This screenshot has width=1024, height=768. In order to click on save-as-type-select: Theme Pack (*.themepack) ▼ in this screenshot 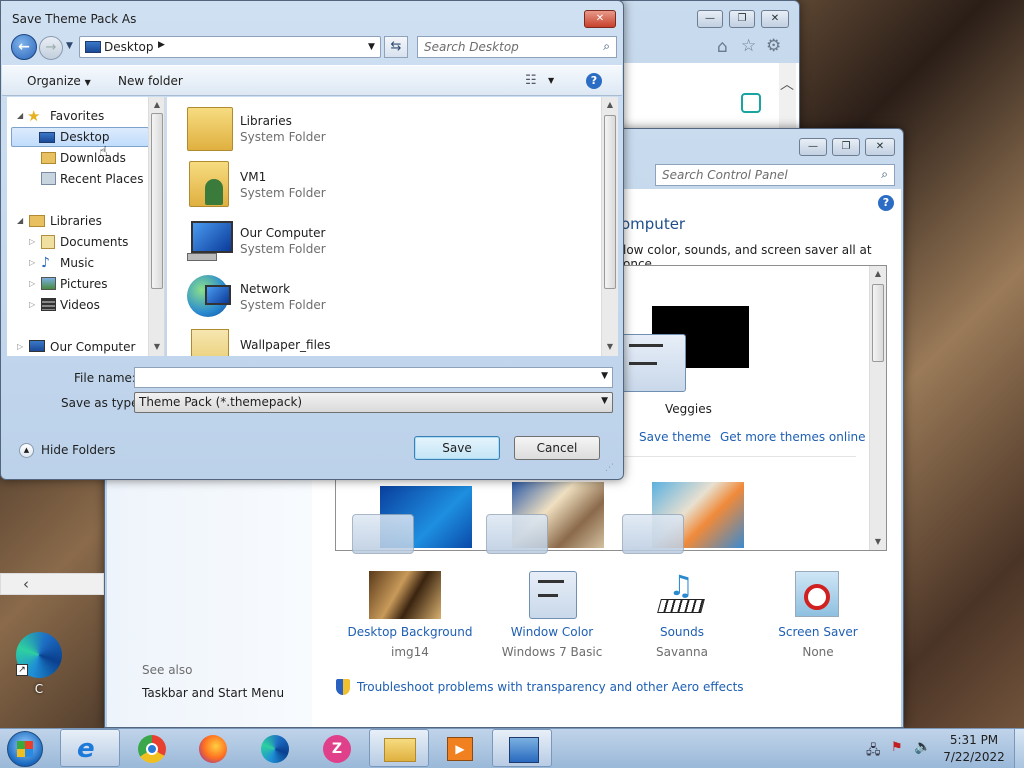, I will do `click(373, 402)`.